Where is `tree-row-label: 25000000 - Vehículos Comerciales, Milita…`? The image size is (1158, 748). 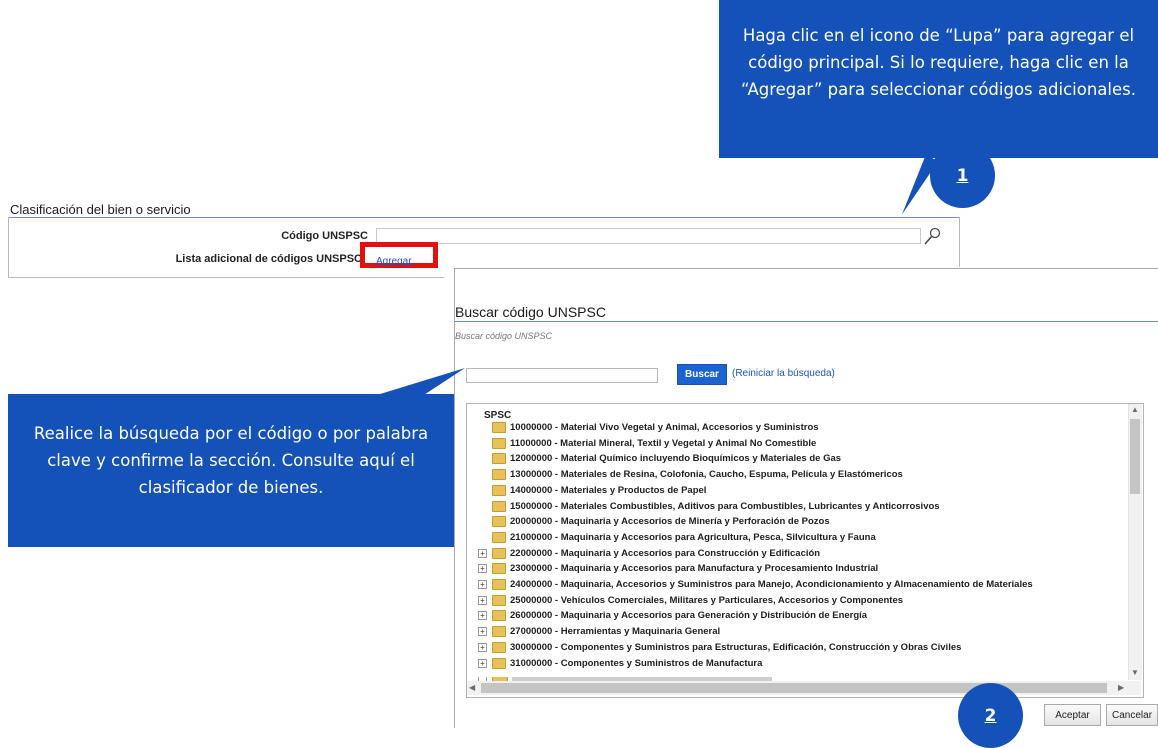 tree-row-label: 25000000 - Vehículos Comerciales, Milita… is located at coordinates (707, 600).